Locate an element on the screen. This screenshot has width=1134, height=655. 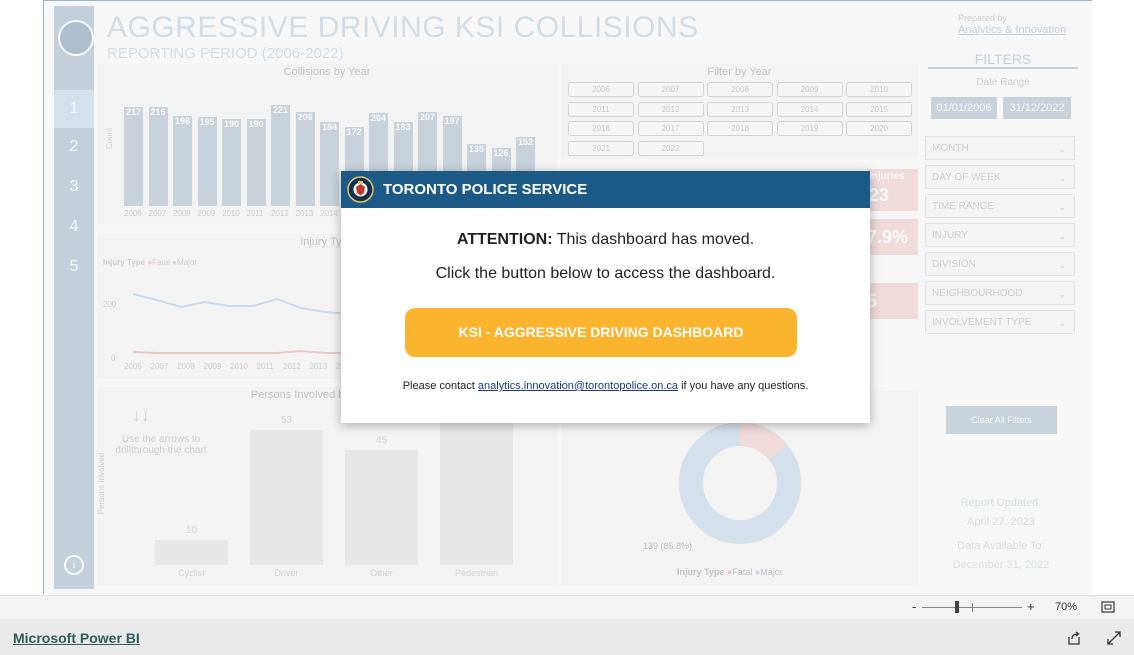
year-filter-2015: 2015 is located at coordinates (879, 109).